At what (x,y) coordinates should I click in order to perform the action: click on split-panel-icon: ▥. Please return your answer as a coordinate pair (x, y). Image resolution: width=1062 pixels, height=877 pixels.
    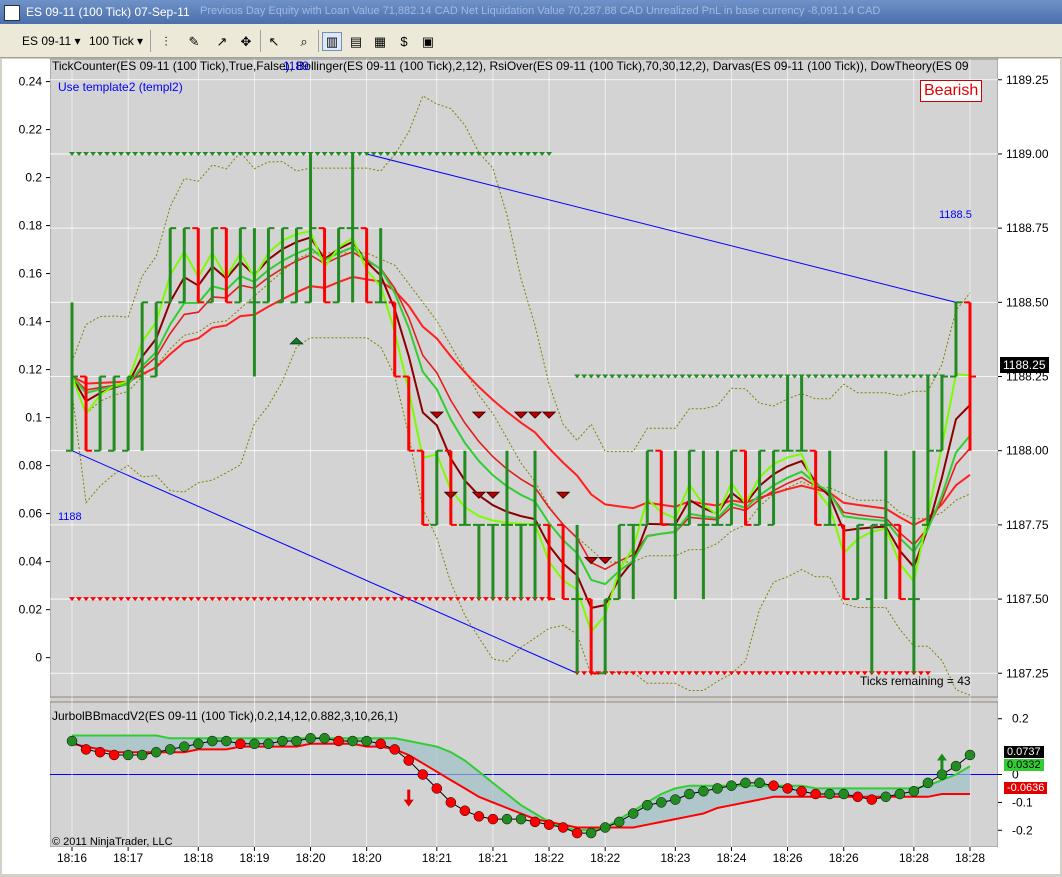
    Looking at the image, I should click on (332, 41).